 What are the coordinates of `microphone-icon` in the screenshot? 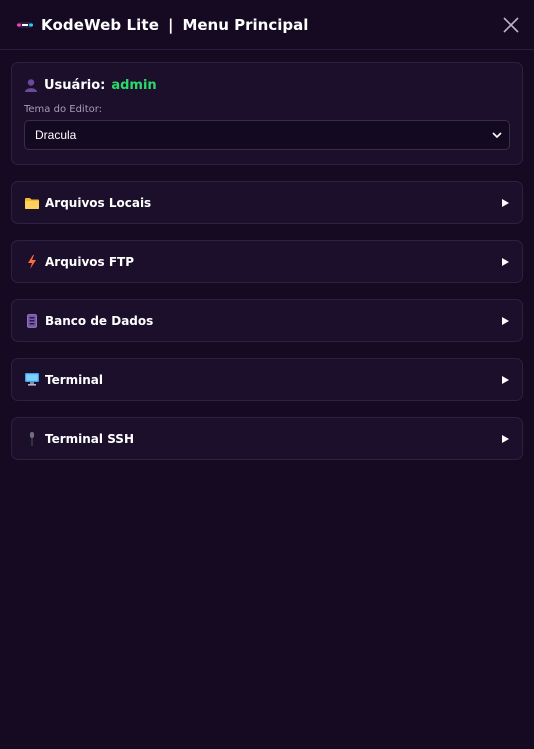 It's located at (32, 438).